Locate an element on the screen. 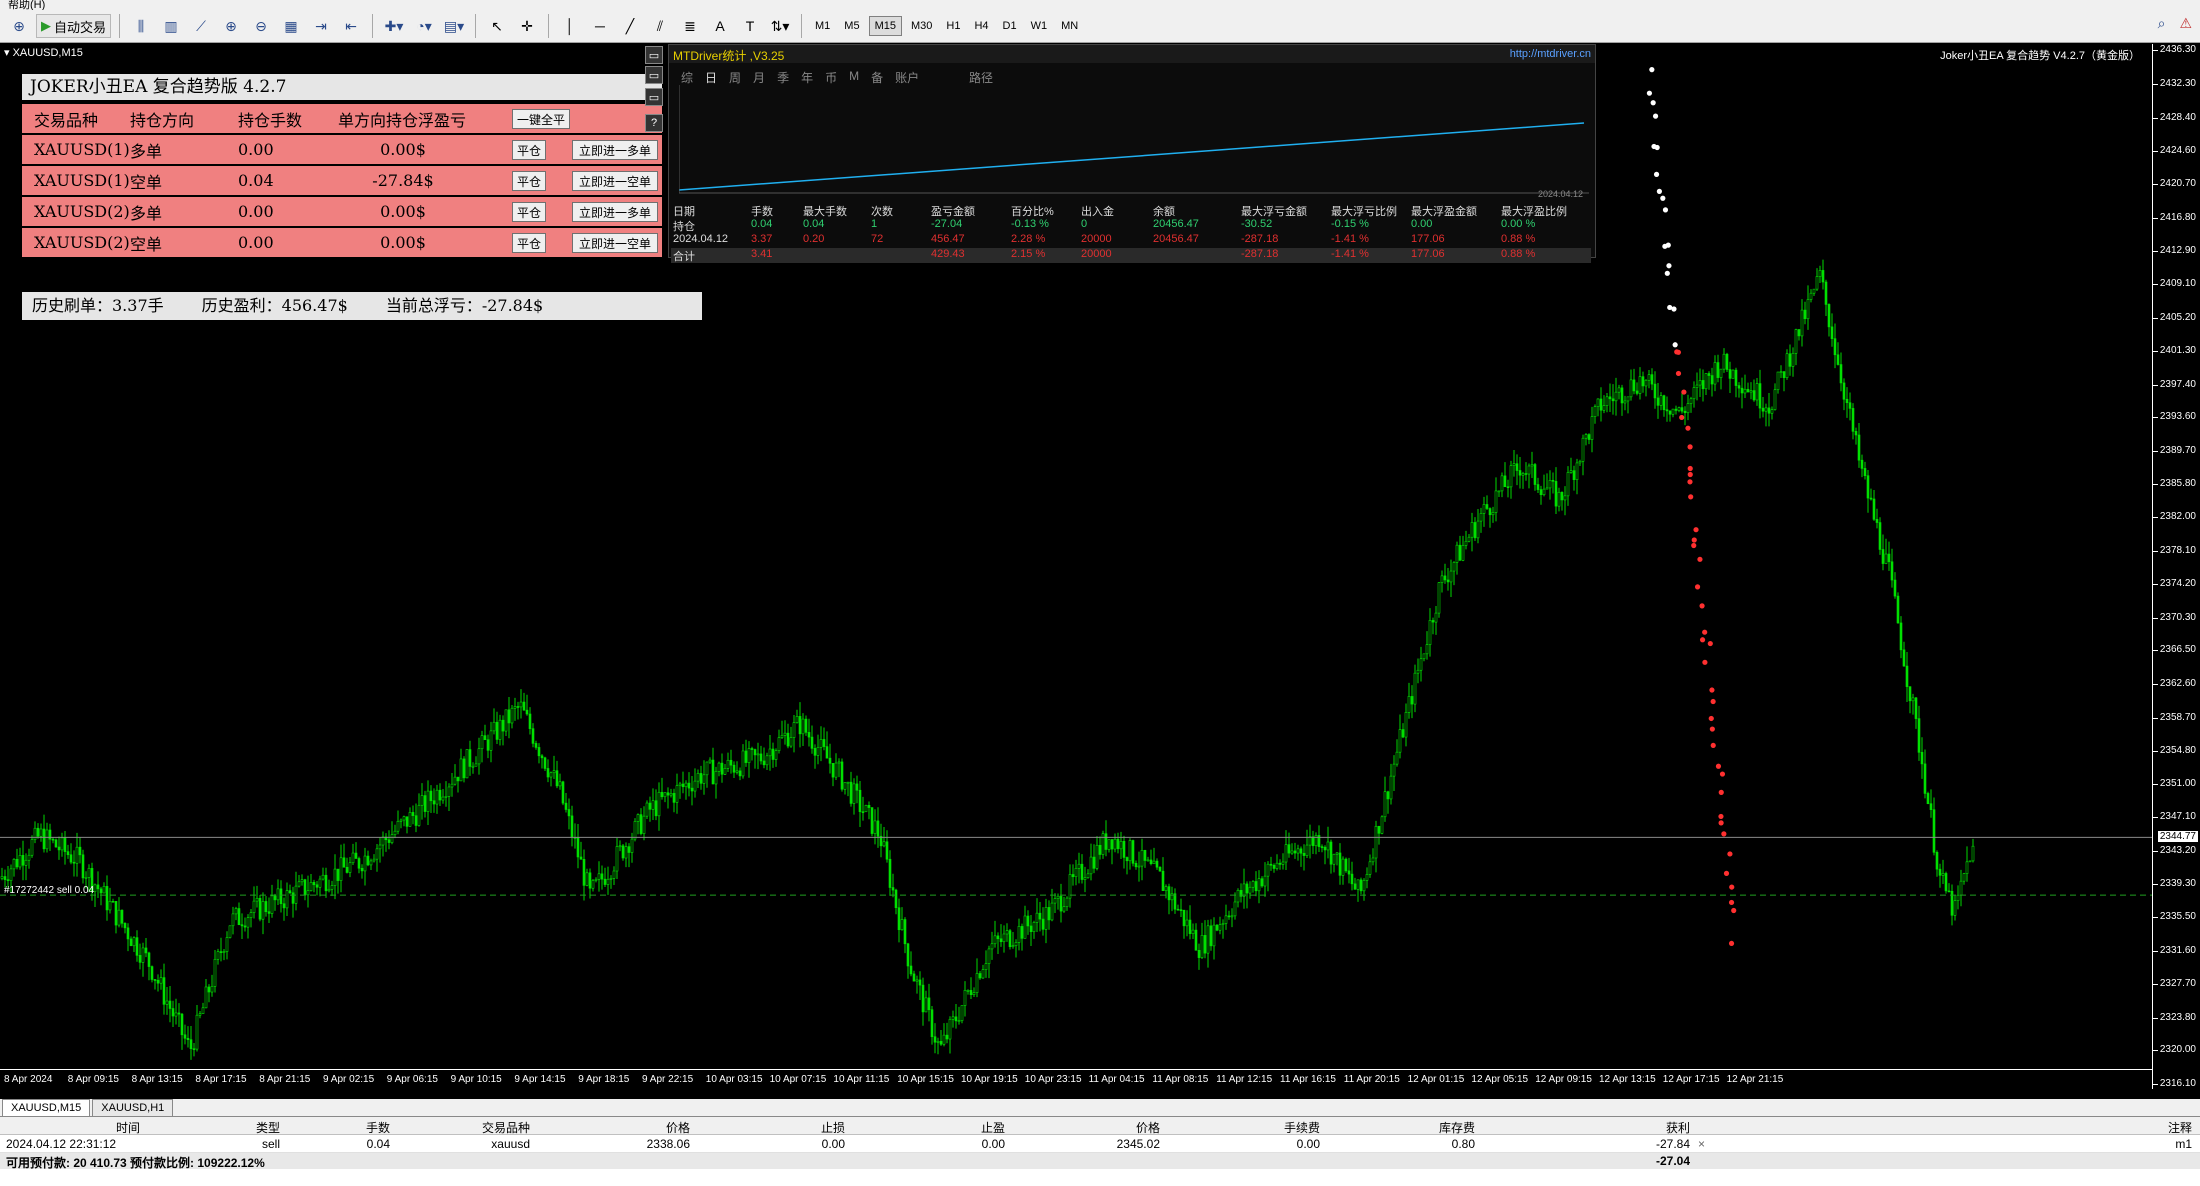  price-label: 2370.30 is located at coordinates (2177, 617).